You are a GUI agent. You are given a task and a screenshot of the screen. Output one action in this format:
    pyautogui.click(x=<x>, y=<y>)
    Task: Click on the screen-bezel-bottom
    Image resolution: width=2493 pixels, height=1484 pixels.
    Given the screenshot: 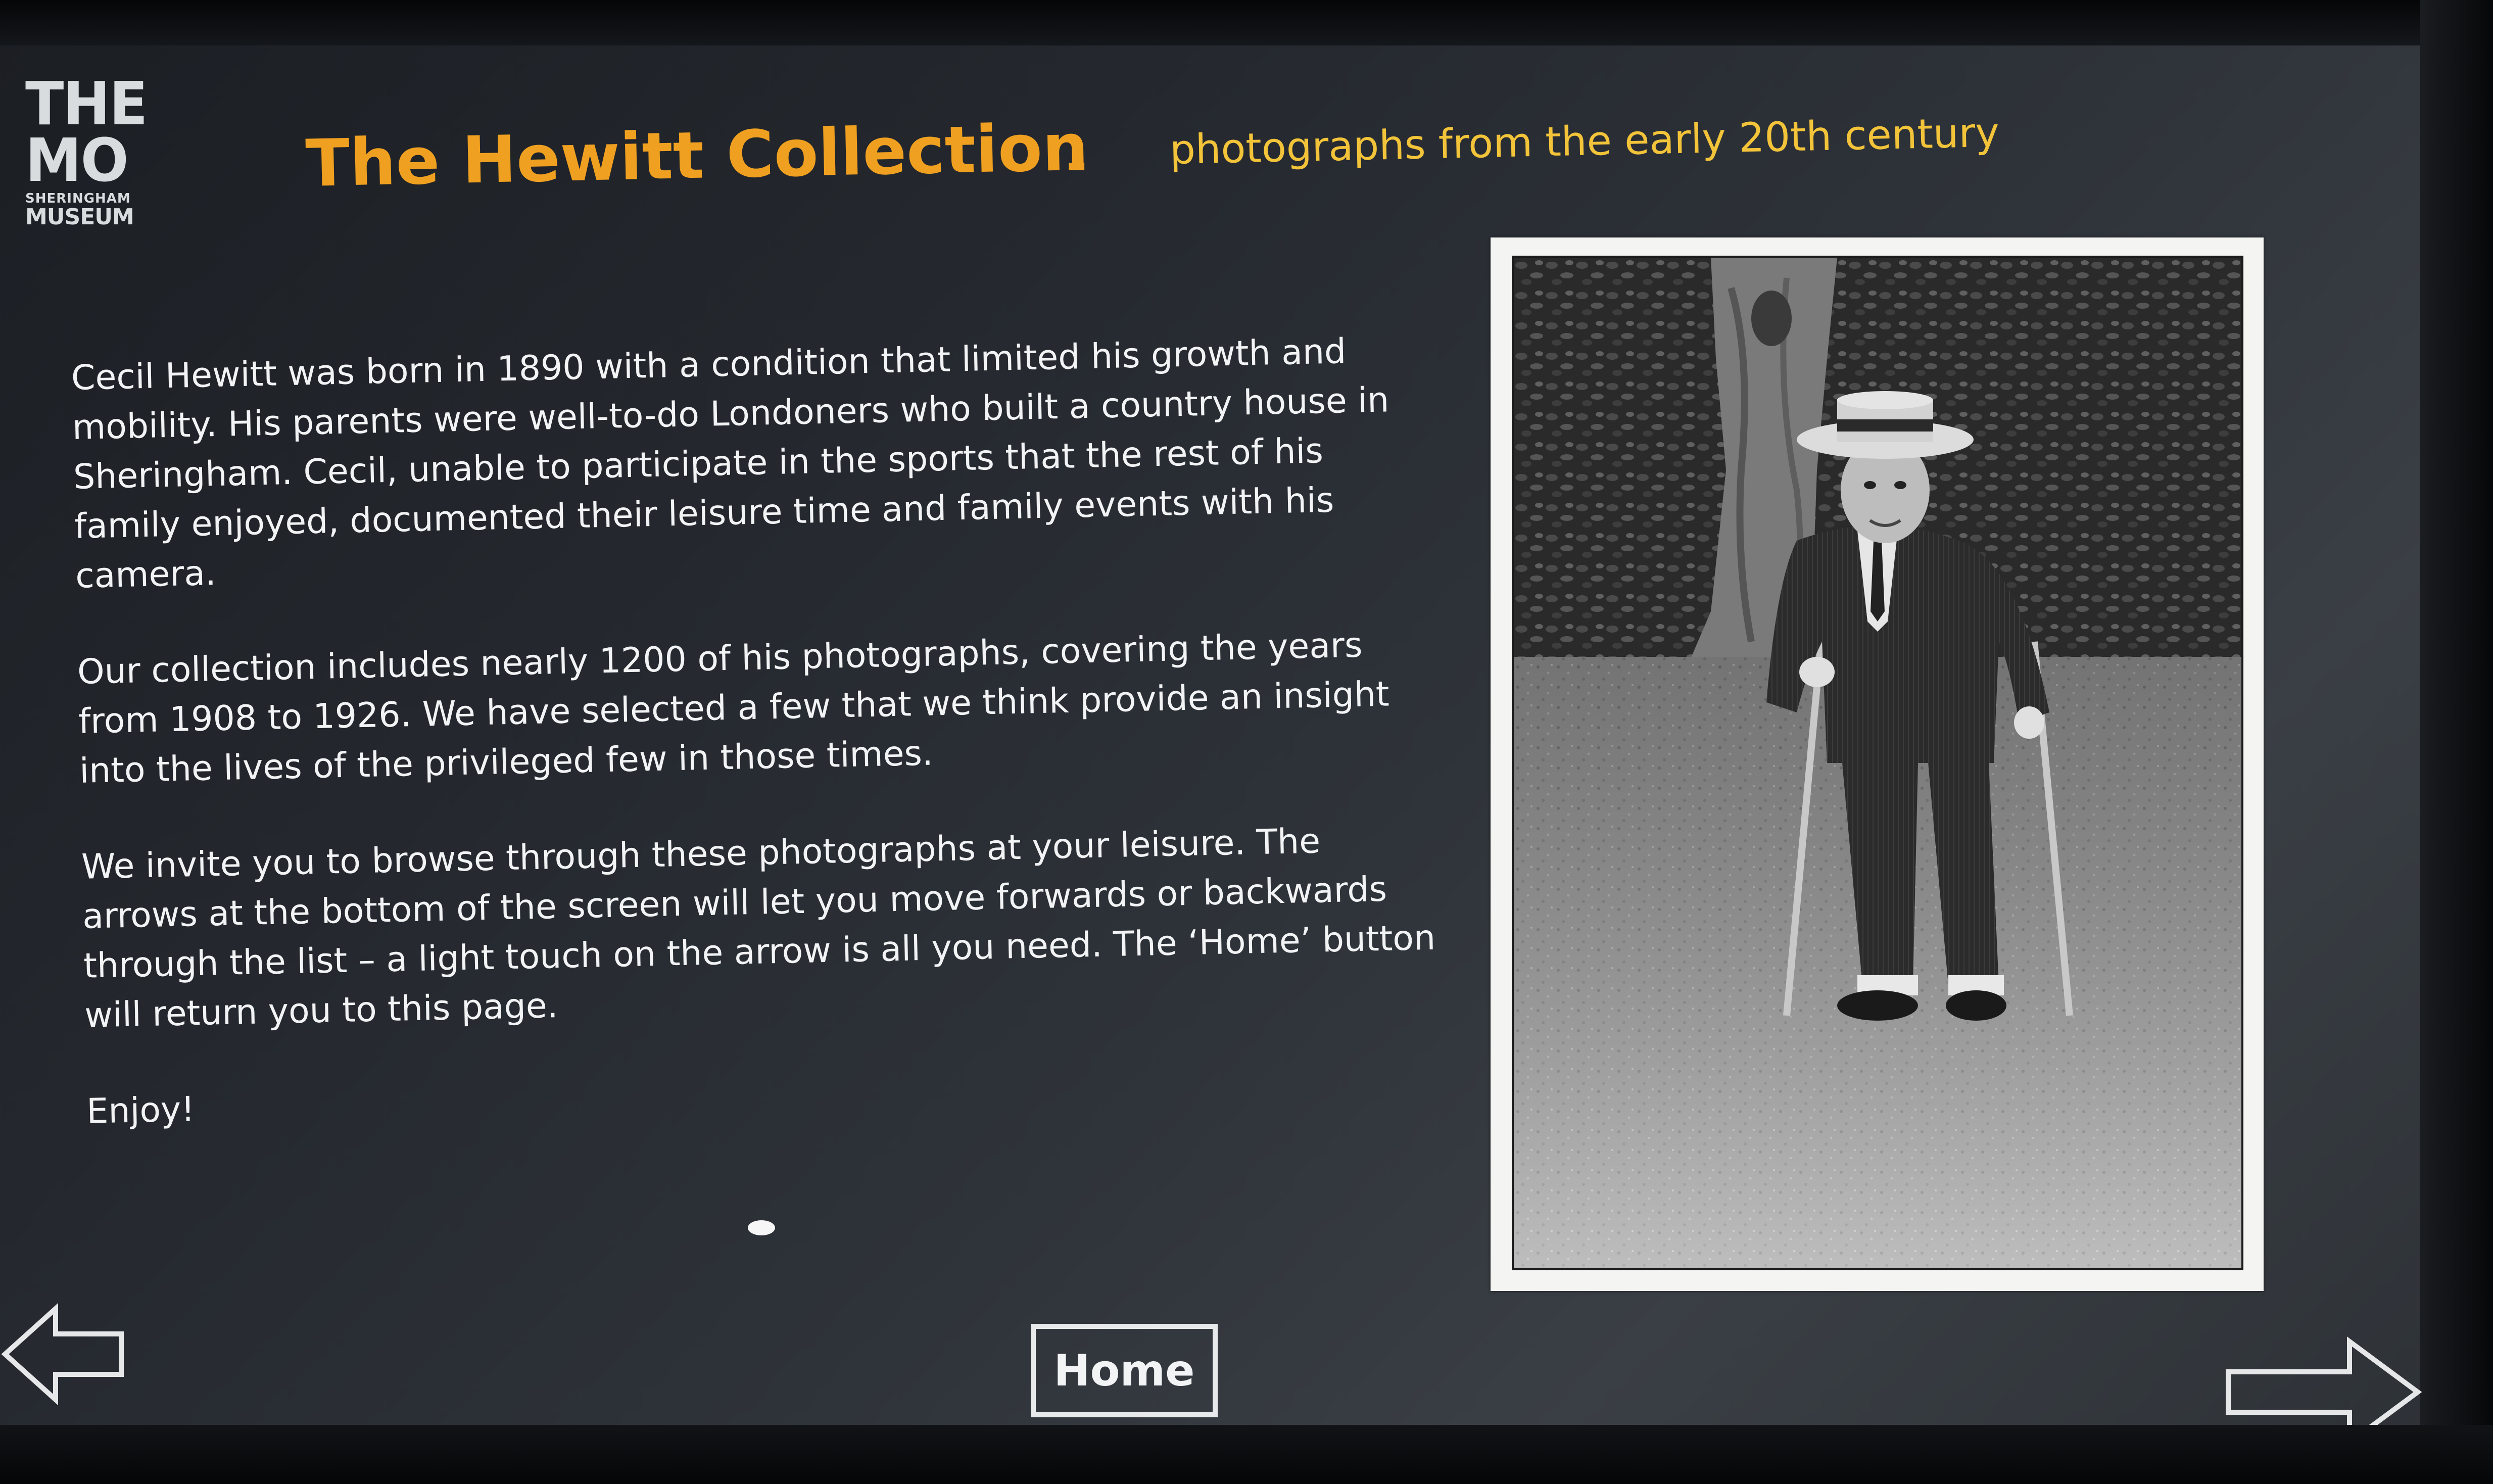 What is the action you would take?
    pyautogui.click(x=1246, y=1454)
    